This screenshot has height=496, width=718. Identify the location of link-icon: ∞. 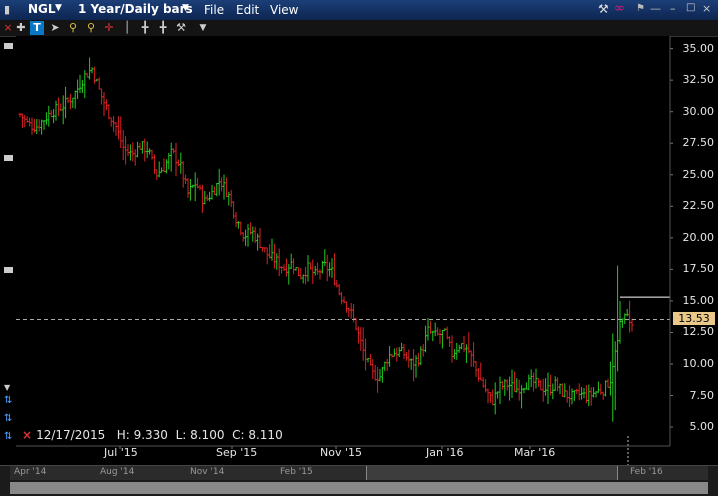
(619, 8).